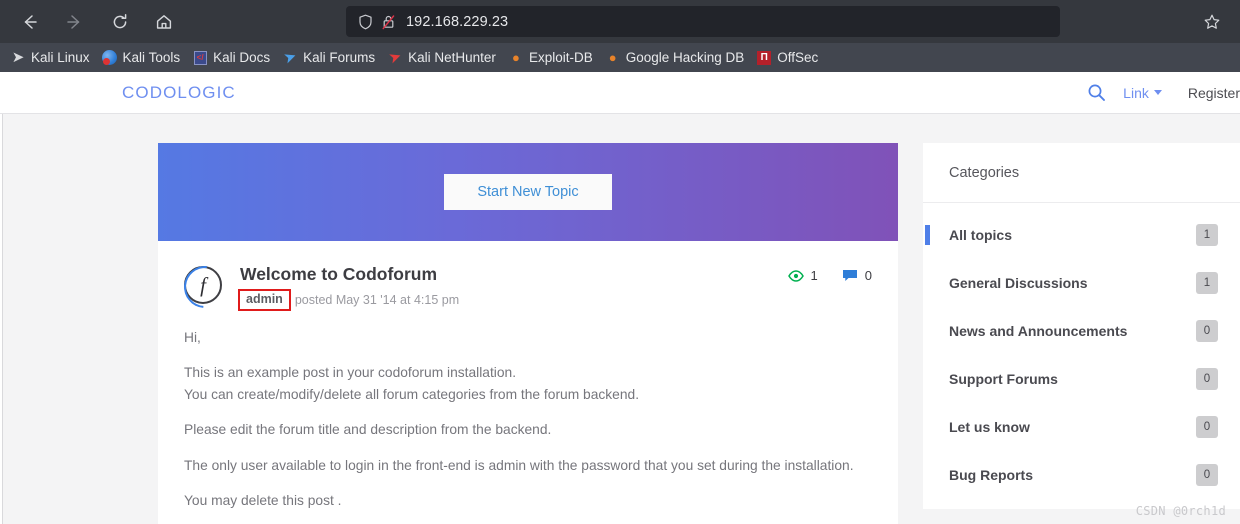  What do you see at coordinates (1096, 93) in the screenshot?
I see `search-icon` at bounding box center [1096, 93].